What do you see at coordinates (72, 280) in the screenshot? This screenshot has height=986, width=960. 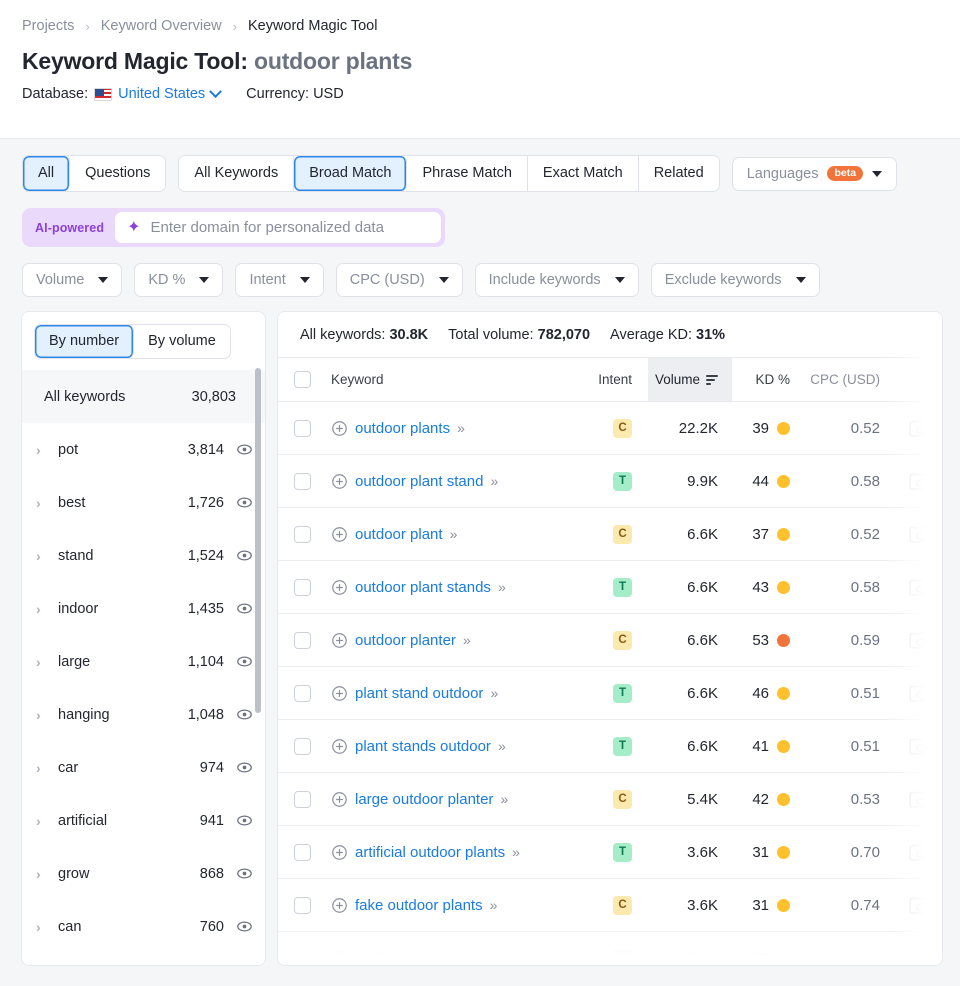 I see `filter-volume: Volume` at bounding box center [72, 280].